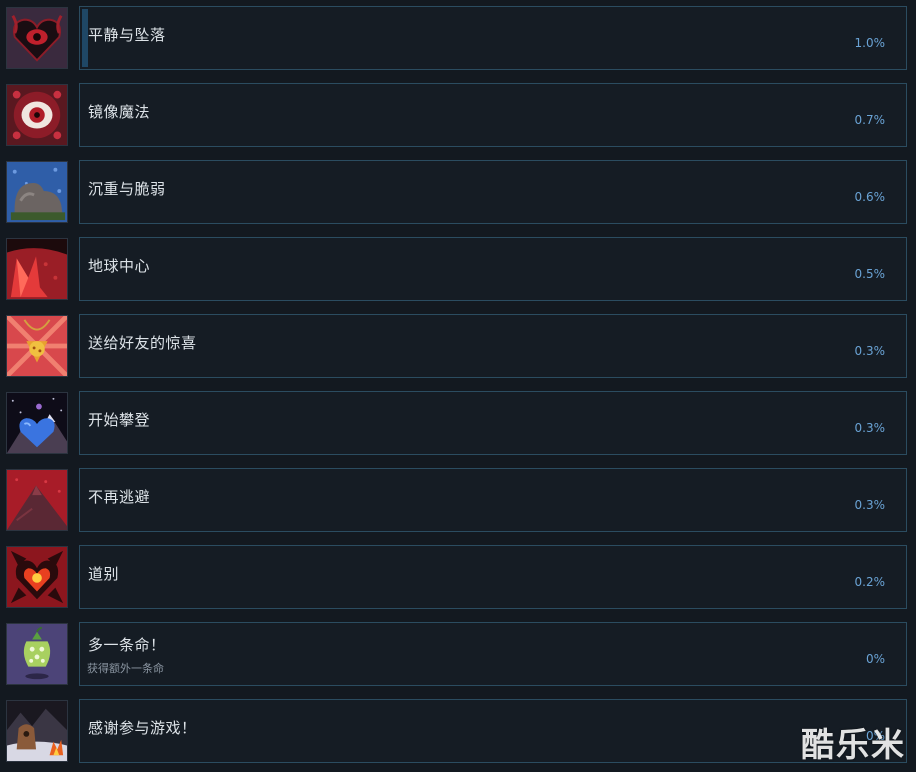 This screenshot has width=916, height=772. Describe the element at coordinates (493, 269) in the screenshot. I see `achievement-card: 地球中心 0.5%` at that location.